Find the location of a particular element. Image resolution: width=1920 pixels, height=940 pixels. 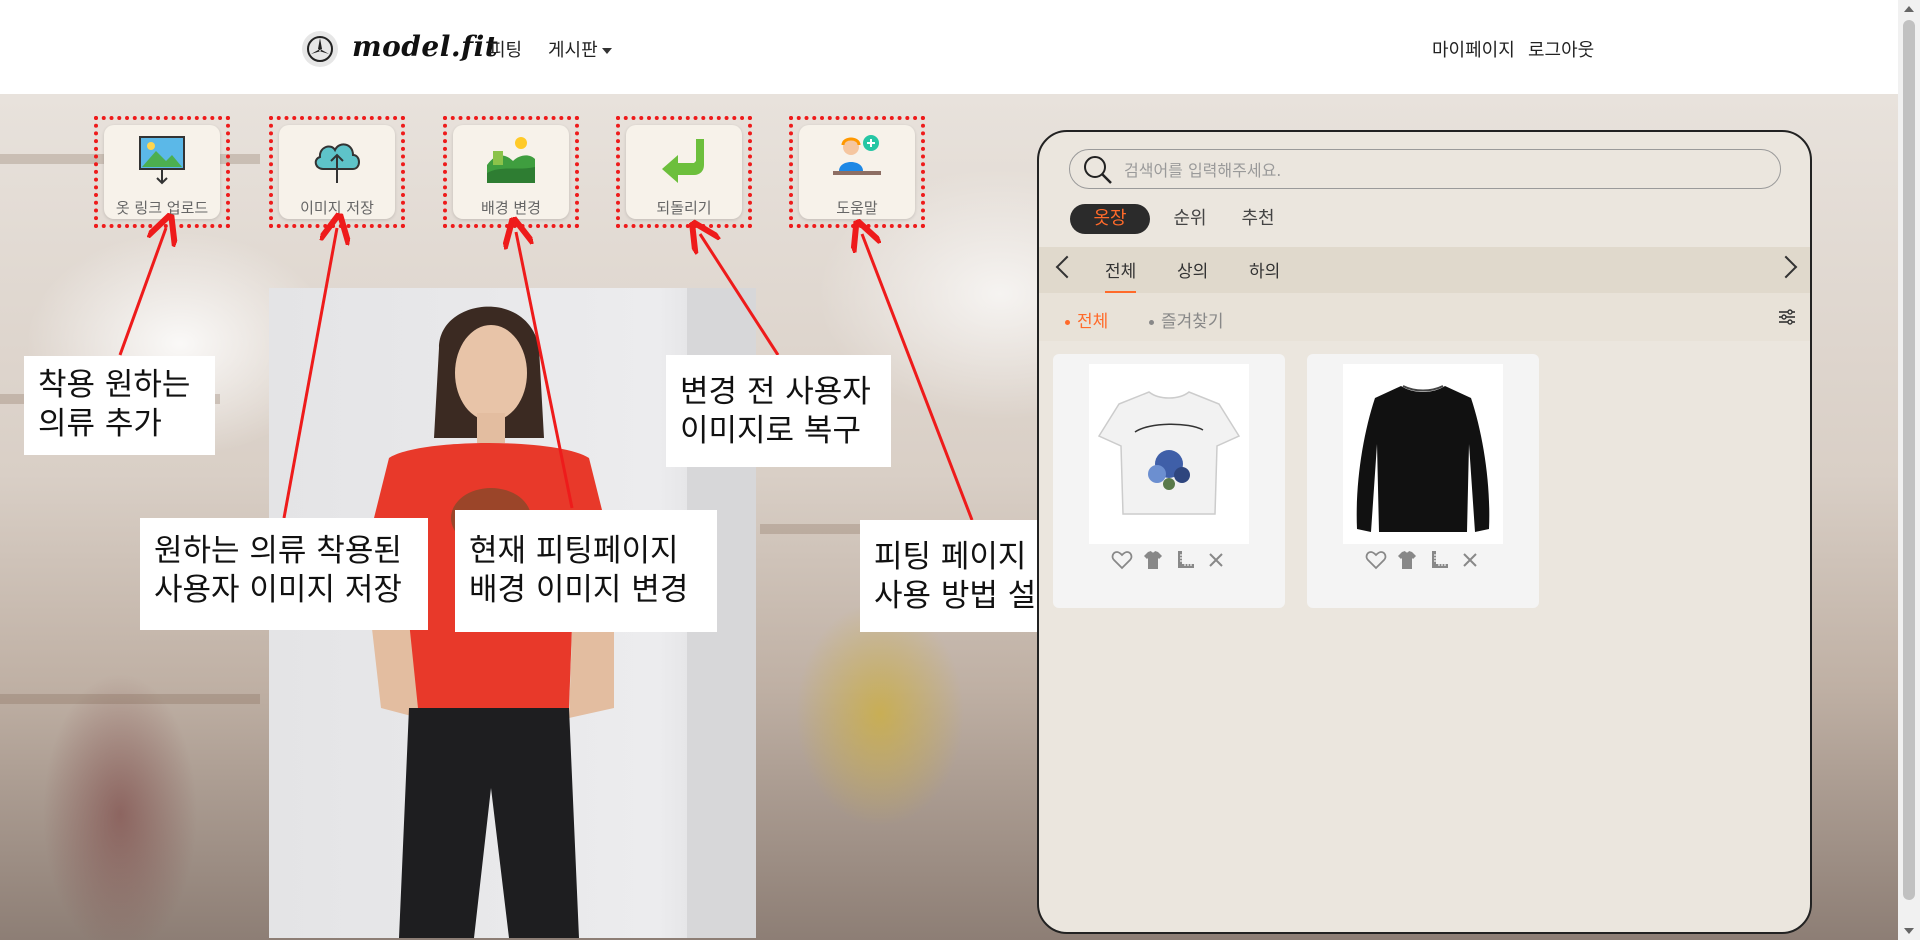

chevron-down-icon is located at coordinates (606, 51).